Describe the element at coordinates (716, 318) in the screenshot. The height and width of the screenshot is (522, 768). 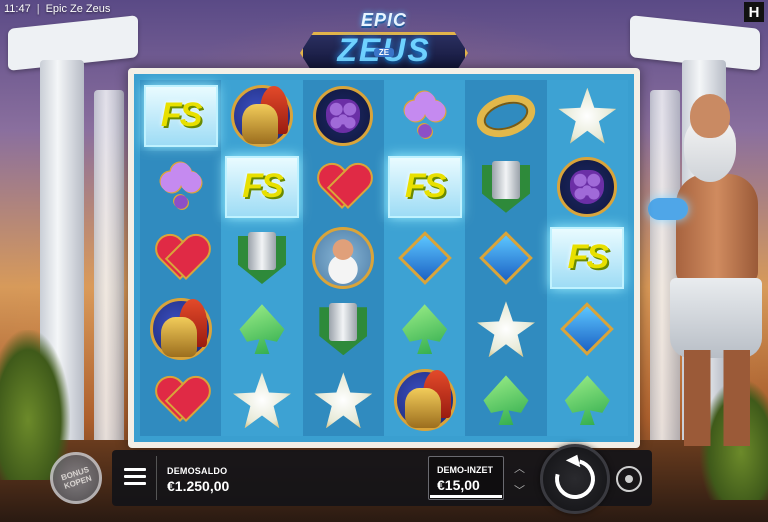
I see `zeus-skirt` at that location.